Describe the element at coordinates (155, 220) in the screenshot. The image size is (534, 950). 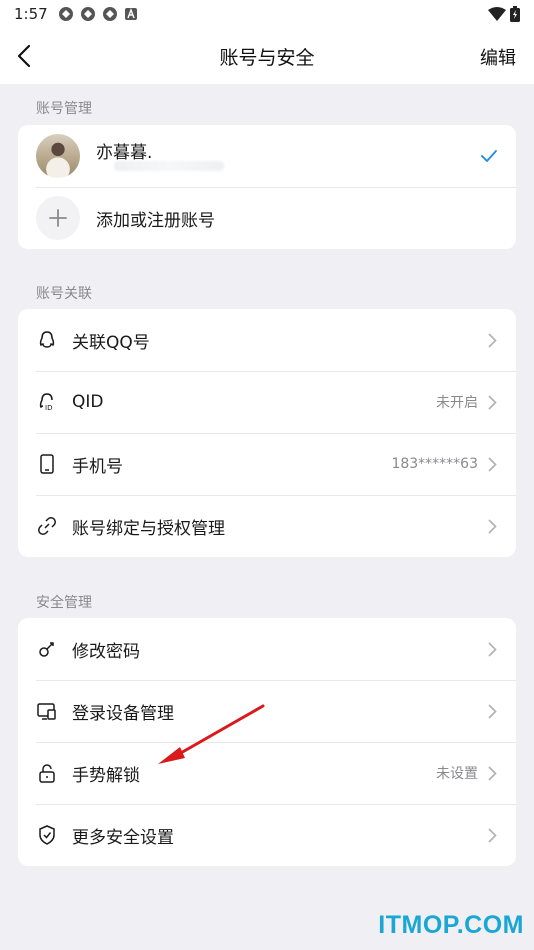
I see `add-account-label: 添加或注册账号` at that location.